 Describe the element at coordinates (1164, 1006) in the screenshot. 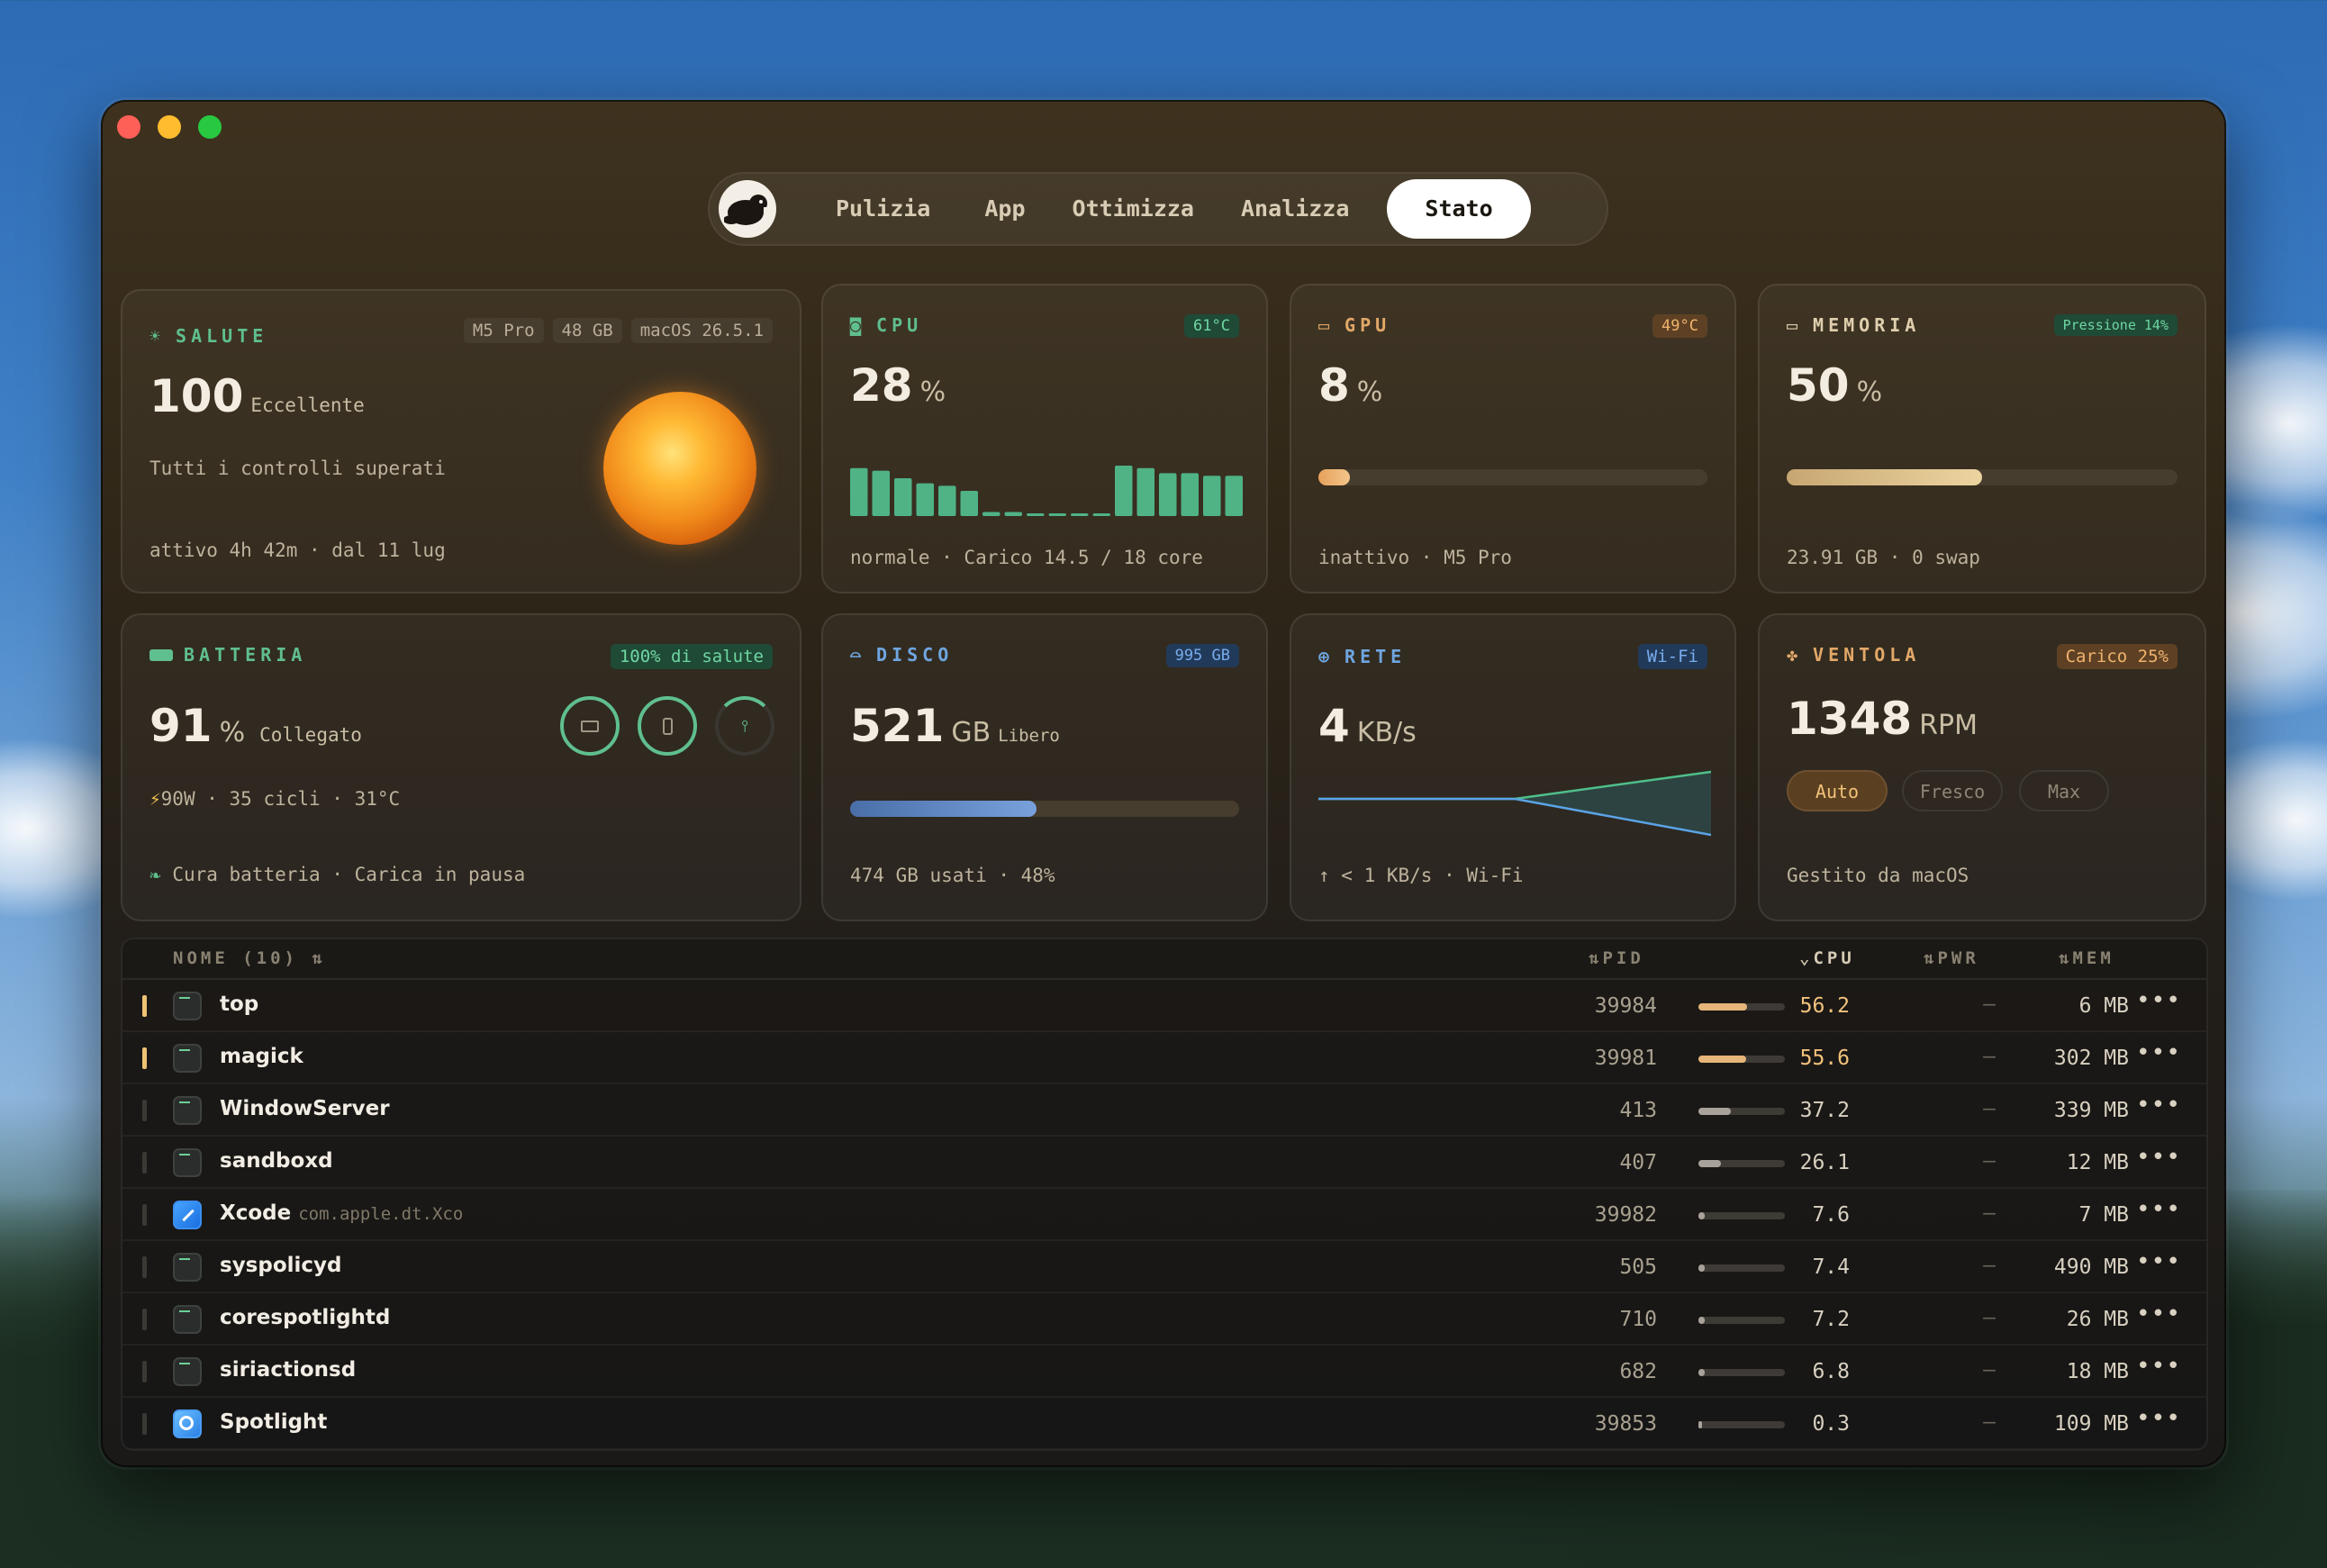

I see `table-row: top 39984 56.2 — 6 MB •••` at that location.